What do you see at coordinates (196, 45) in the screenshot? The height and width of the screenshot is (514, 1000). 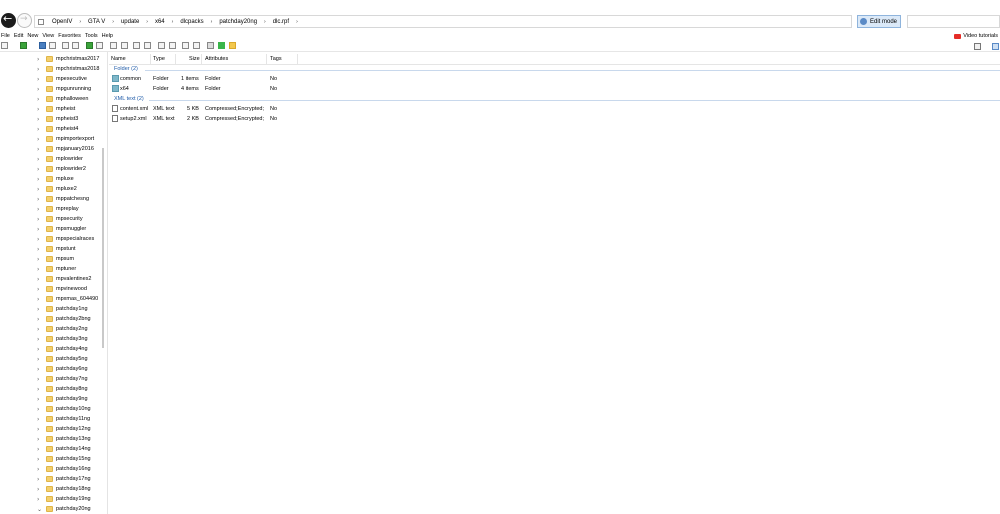 I see `delete-icon` at bounding box center [196, 45].